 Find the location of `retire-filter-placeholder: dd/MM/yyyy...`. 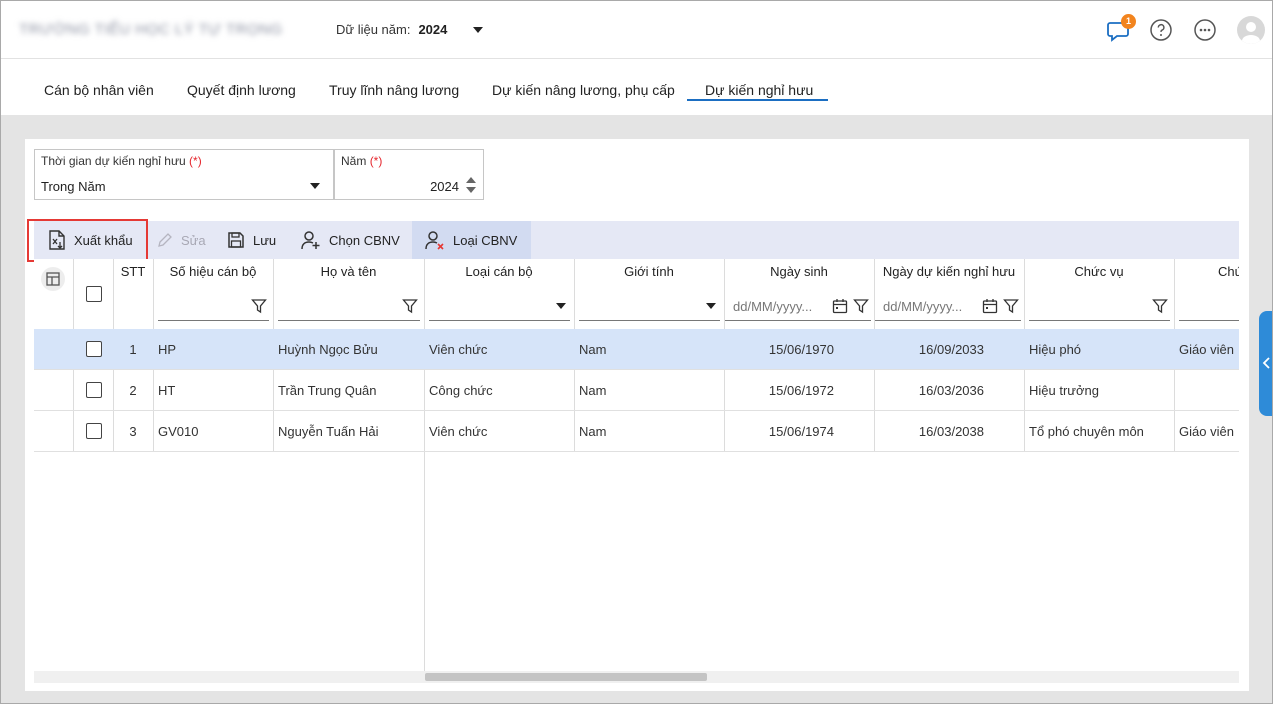

retire-filter-placeholder: dd/MM/yyyy... is located at coordinates (923, 306).